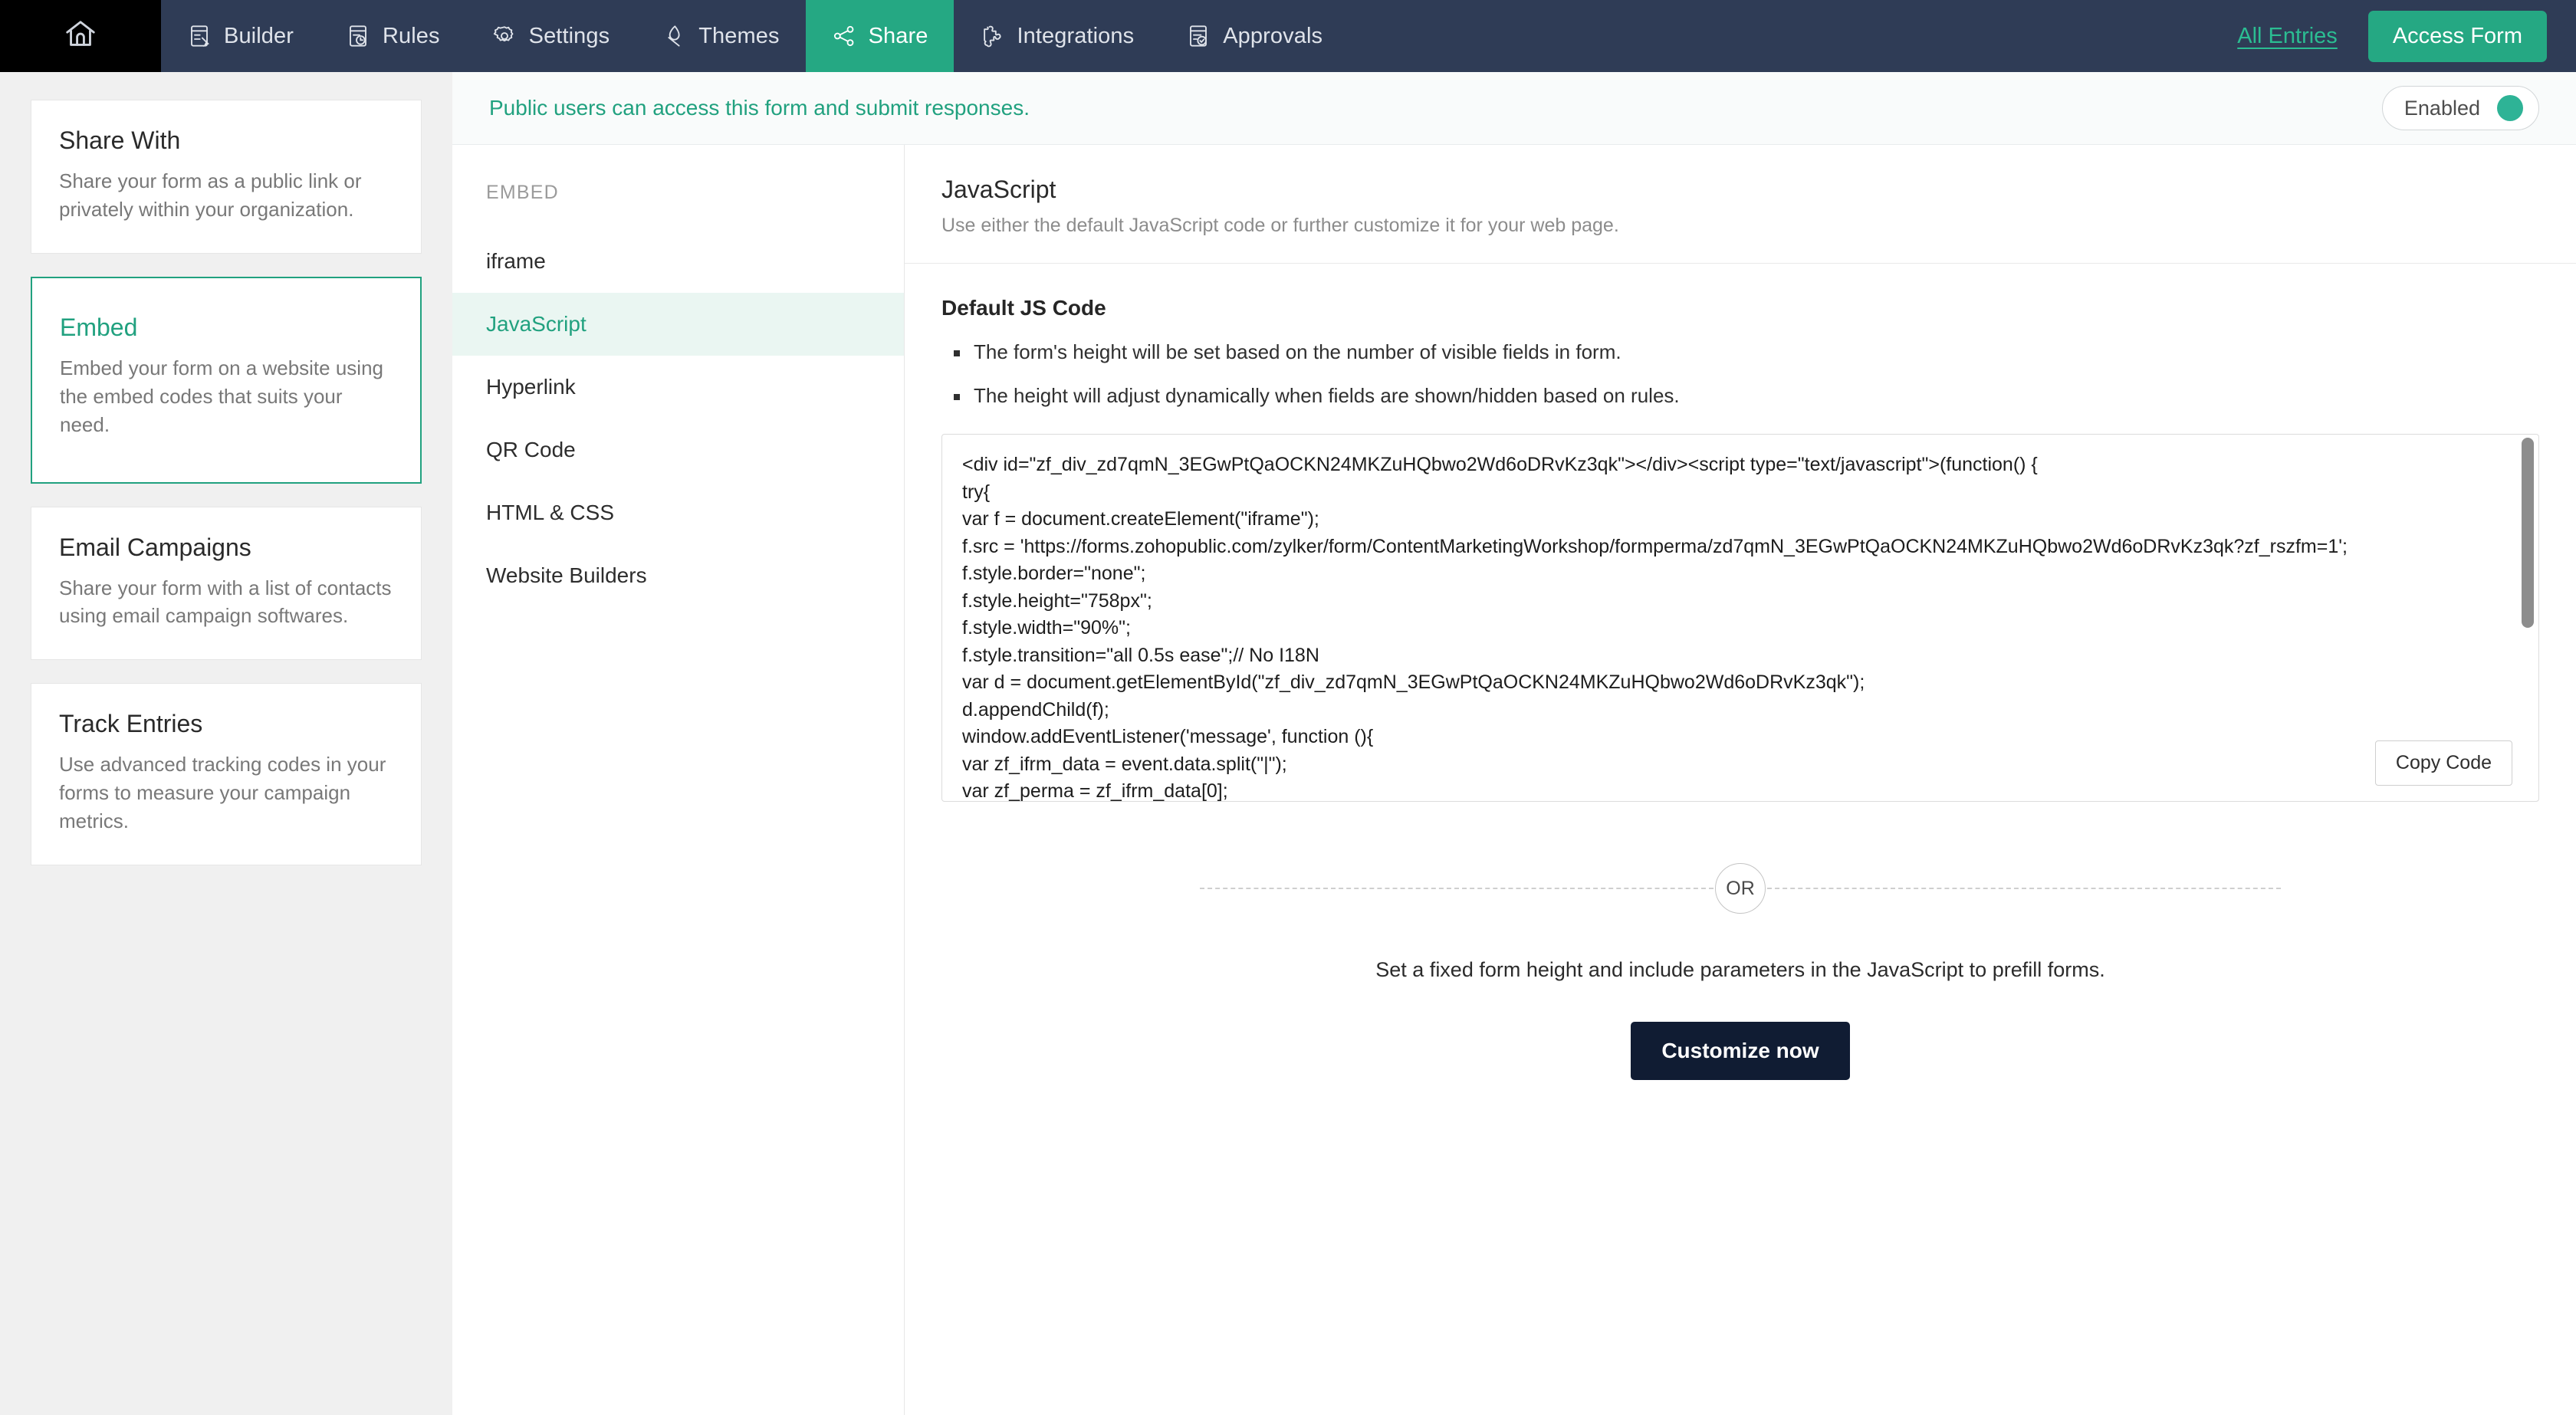  I want to click on nav-item-share: Share, so click(880, 36).